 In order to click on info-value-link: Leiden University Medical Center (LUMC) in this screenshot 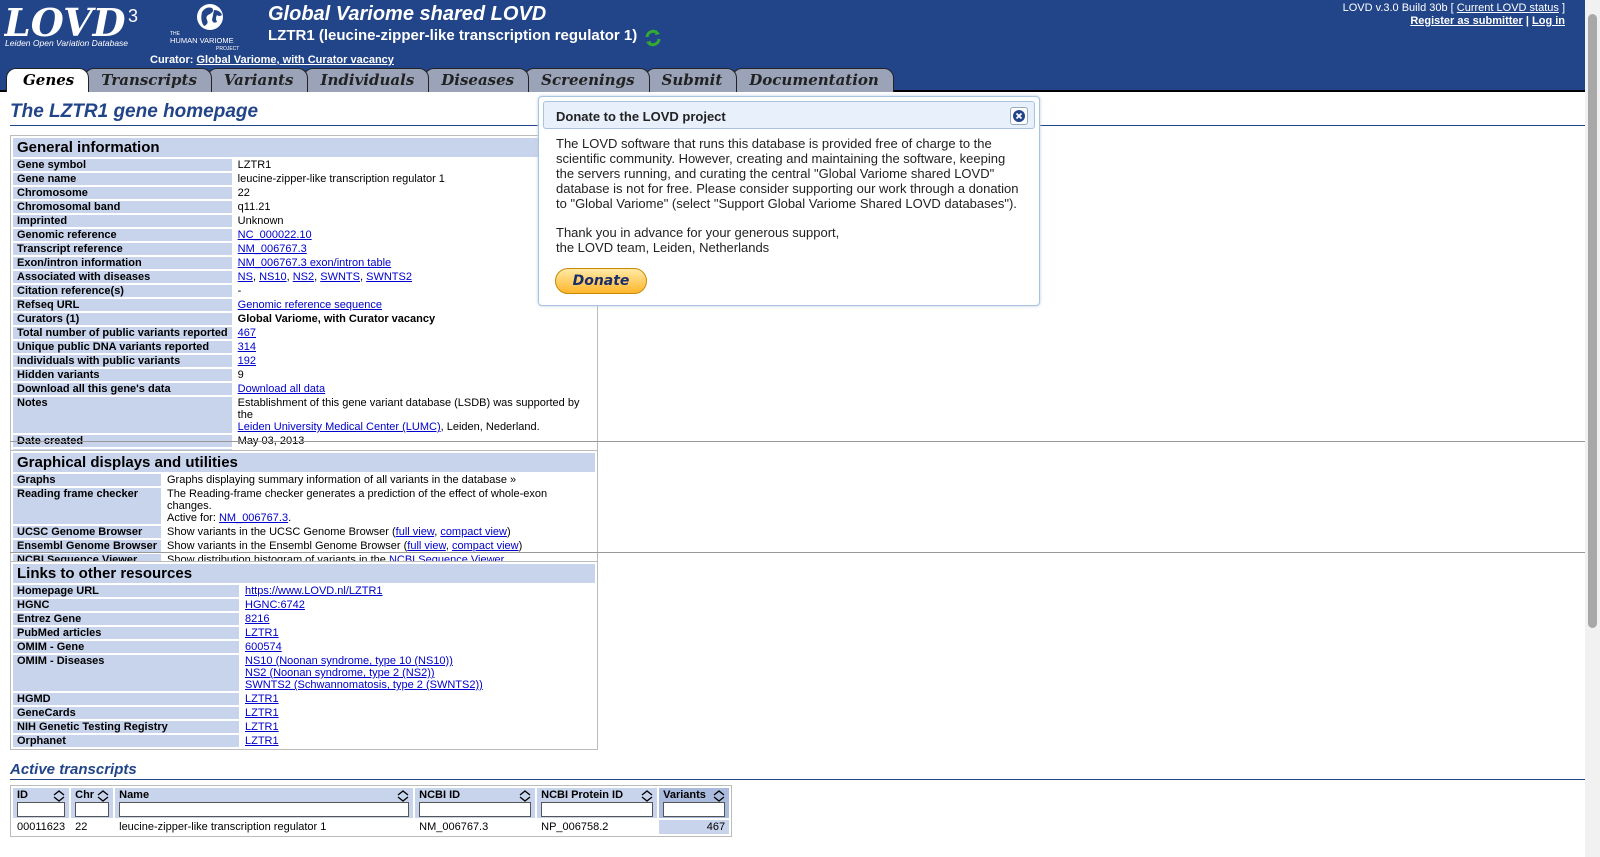, I will do `click(339, 427)`.